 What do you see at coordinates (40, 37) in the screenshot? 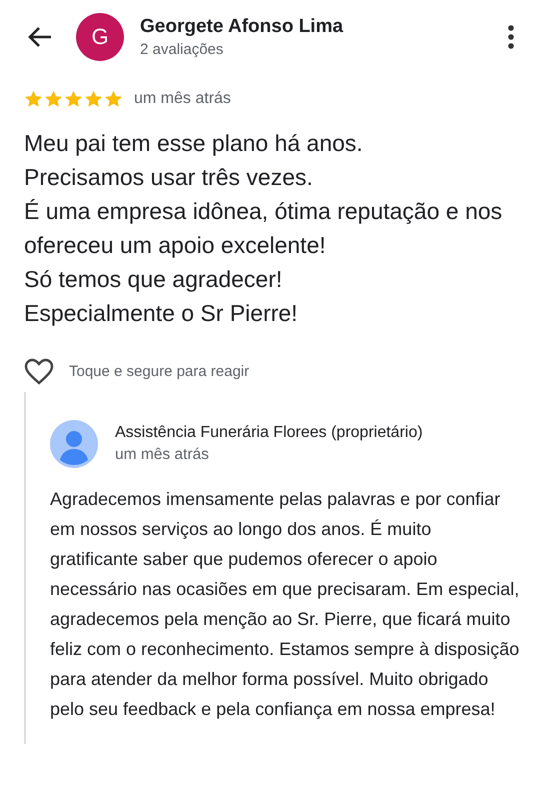
I see `back-arrow-icon` at bounding box center [40, 37].